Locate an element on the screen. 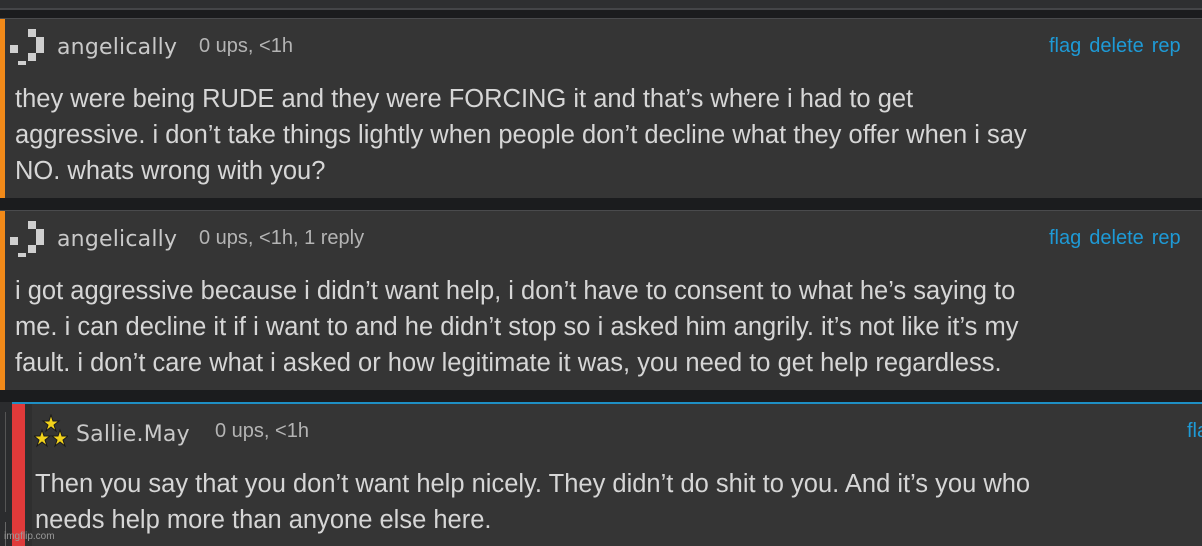 The image size is (1202, 546). imgflip-watermark: imgflip.com is located at coordinates (29, 536).